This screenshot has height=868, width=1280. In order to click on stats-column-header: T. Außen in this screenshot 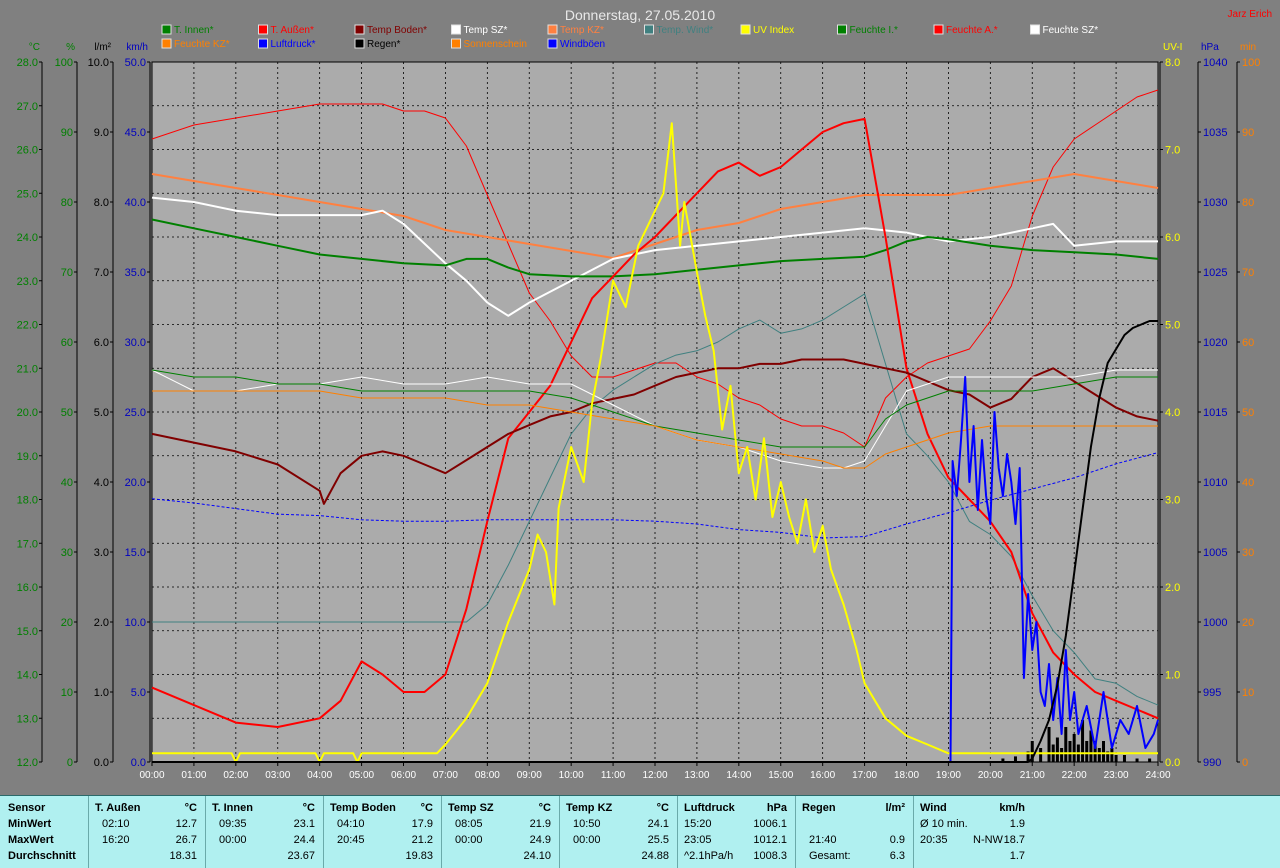, I will do `click(118, 808)`.